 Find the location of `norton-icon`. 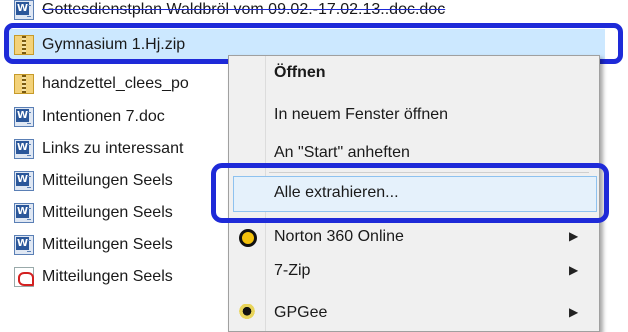

norton-icon is located at coordinates (248, 238).